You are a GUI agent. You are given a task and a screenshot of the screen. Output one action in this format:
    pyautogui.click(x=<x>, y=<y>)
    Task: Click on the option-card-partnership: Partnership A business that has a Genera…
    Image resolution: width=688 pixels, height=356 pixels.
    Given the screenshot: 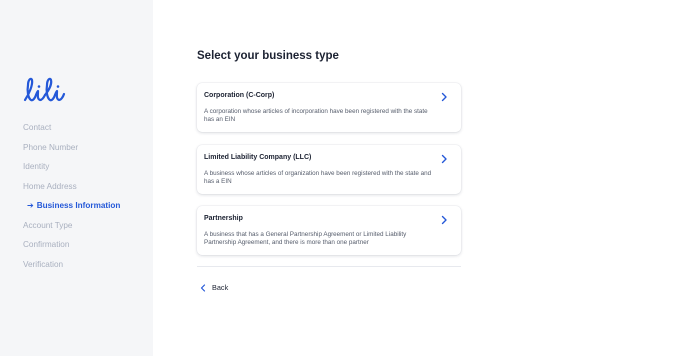 What is the action you would take?
    pyautogui.click(x=329, y=230)
    